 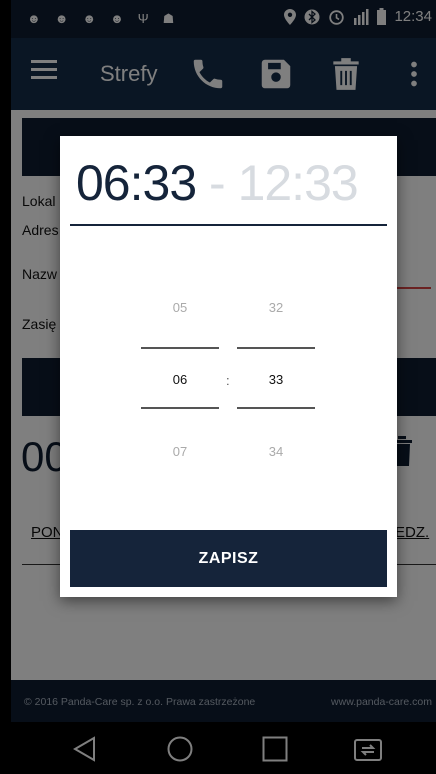 What do you see at coordinates (276, 307) in the screenshot?
I see `minute-option: 32` at bounding box center [276, 307].